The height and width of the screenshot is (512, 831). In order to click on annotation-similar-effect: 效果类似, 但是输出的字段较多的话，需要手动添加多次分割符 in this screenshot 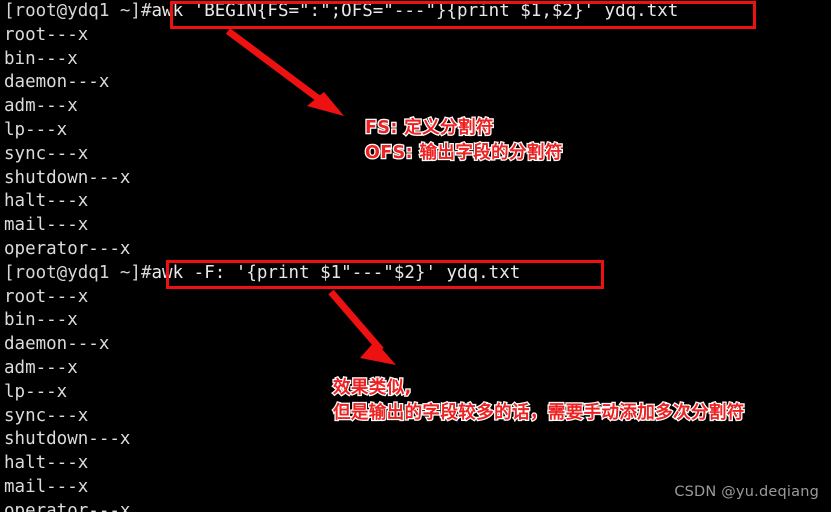, I will do `click(539, 401)`.